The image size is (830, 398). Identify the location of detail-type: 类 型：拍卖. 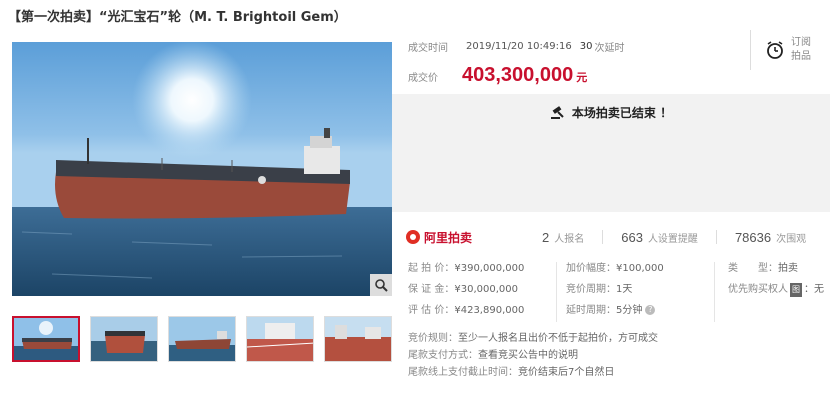
(776, 272).